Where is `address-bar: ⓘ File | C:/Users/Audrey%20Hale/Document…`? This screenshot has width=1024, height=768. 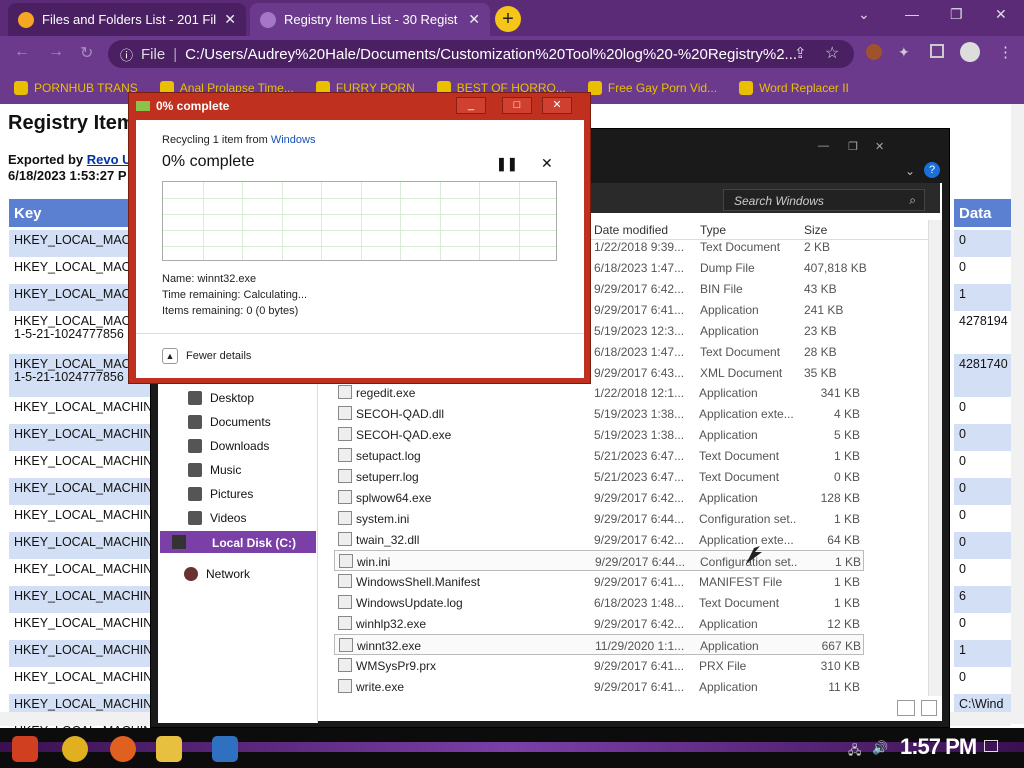
address-bar: ⓘ File | C:/Users/Audrey%20Hale/Document… is located at coordinates (481, 54).